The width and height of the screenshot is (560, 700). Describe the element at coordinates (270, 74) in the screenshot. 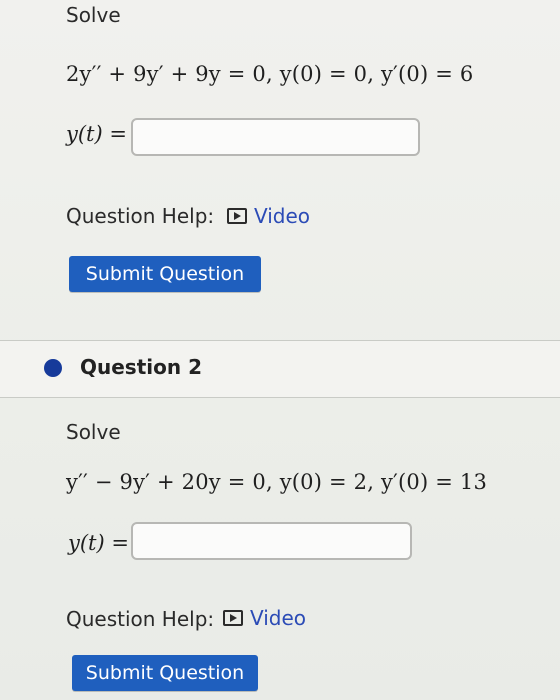

I see `question-1-equation: 2y′′ + 9y′ + 9y = 0, y(0) = 0, y′(0) = 6` at that location.